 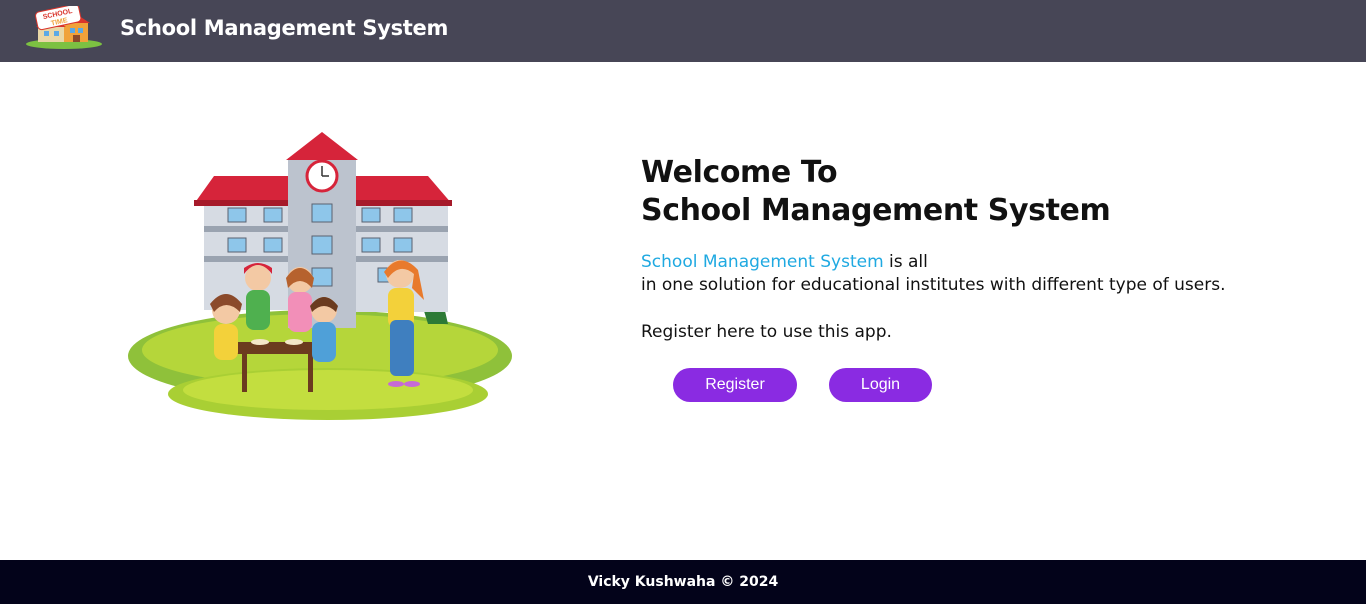 I want to click on footer-credit: Vicky Kushwaha © 2024, so click(x=683, y=582).